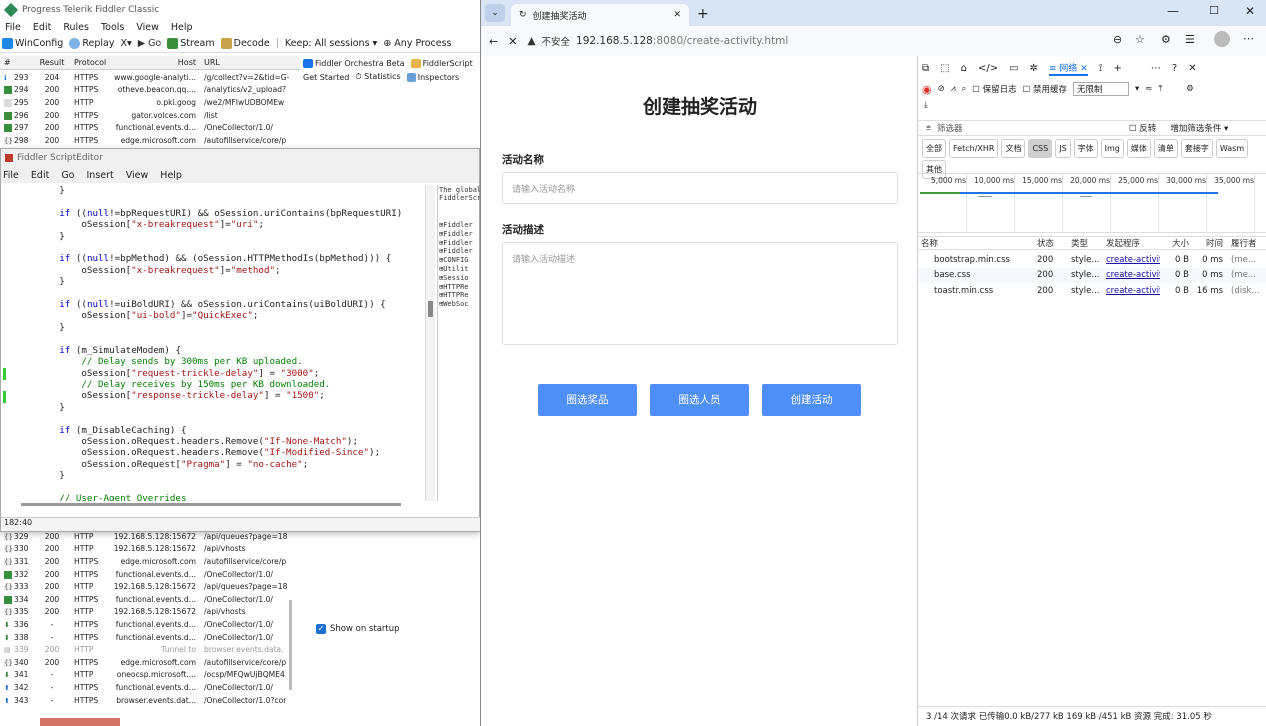  What do you see at coordinates (994, 89) in the screenshot?
I see `preserve-log-checkbox: ☐ 保留日志` at bounding box center [994, 89].